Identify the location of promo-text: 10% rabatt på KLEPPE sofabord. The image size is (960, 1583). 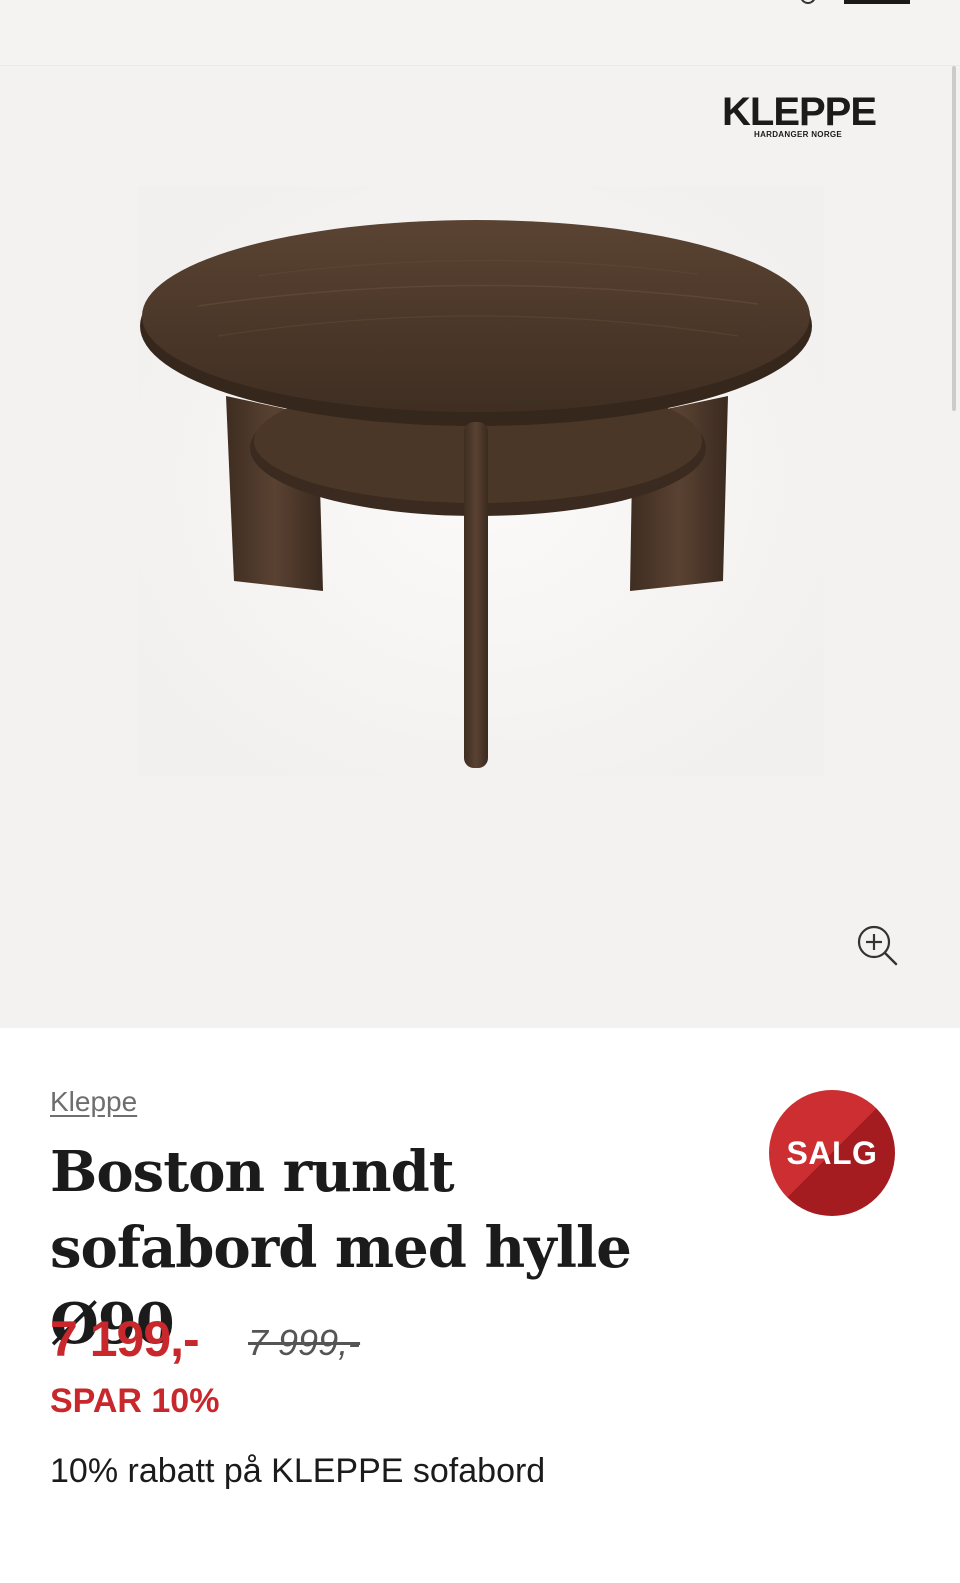
(298, 1471).